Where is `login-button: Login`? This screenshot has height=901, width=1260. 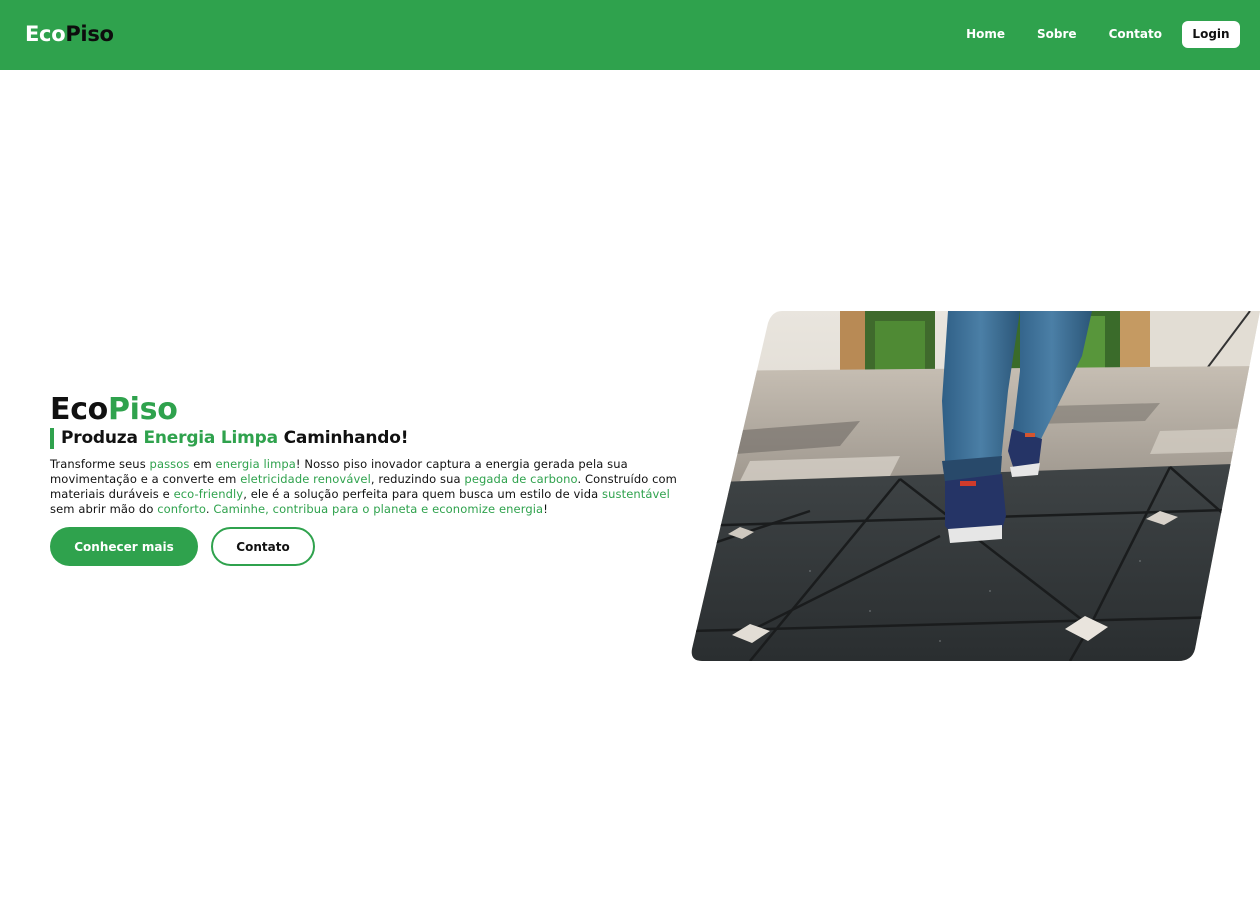 login-button: Login is located at coordinates (1211, 34).